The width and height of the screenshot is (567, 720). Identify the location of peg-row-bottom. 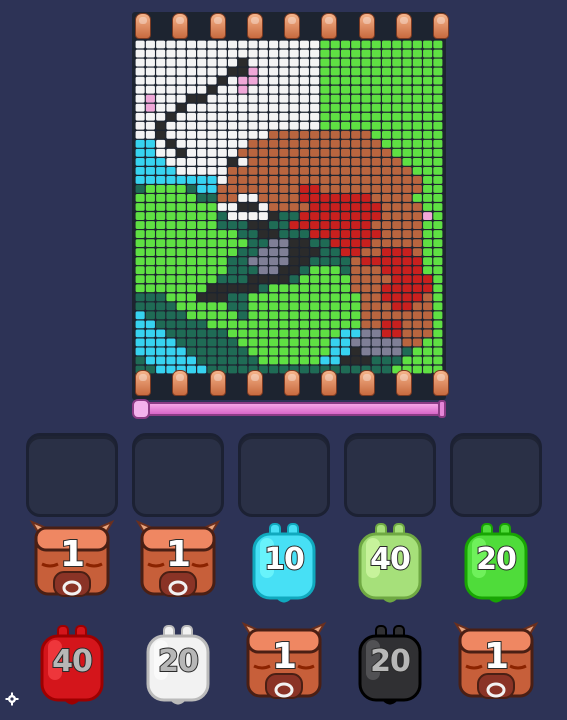
(290, 383).